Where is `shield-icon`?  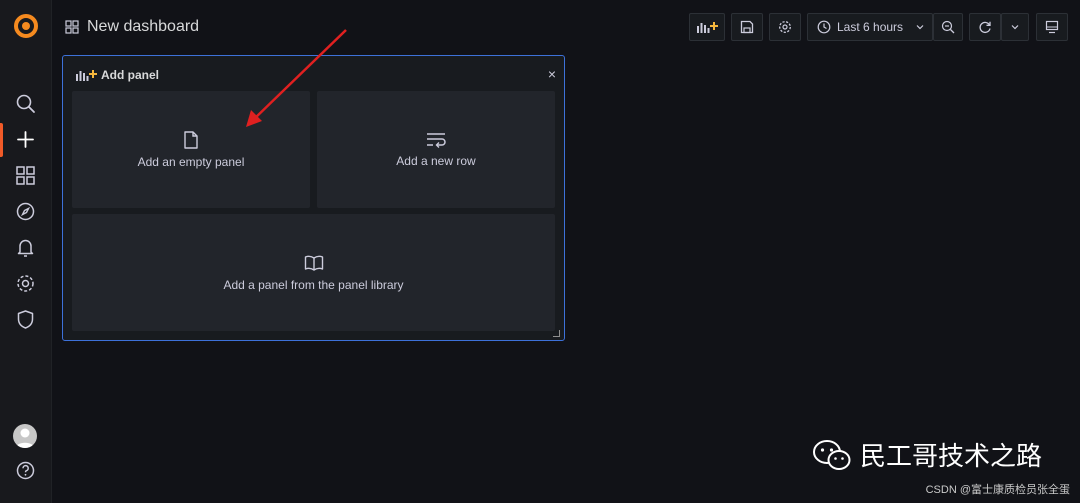 shield-icon is located at coordinates (25, 319).